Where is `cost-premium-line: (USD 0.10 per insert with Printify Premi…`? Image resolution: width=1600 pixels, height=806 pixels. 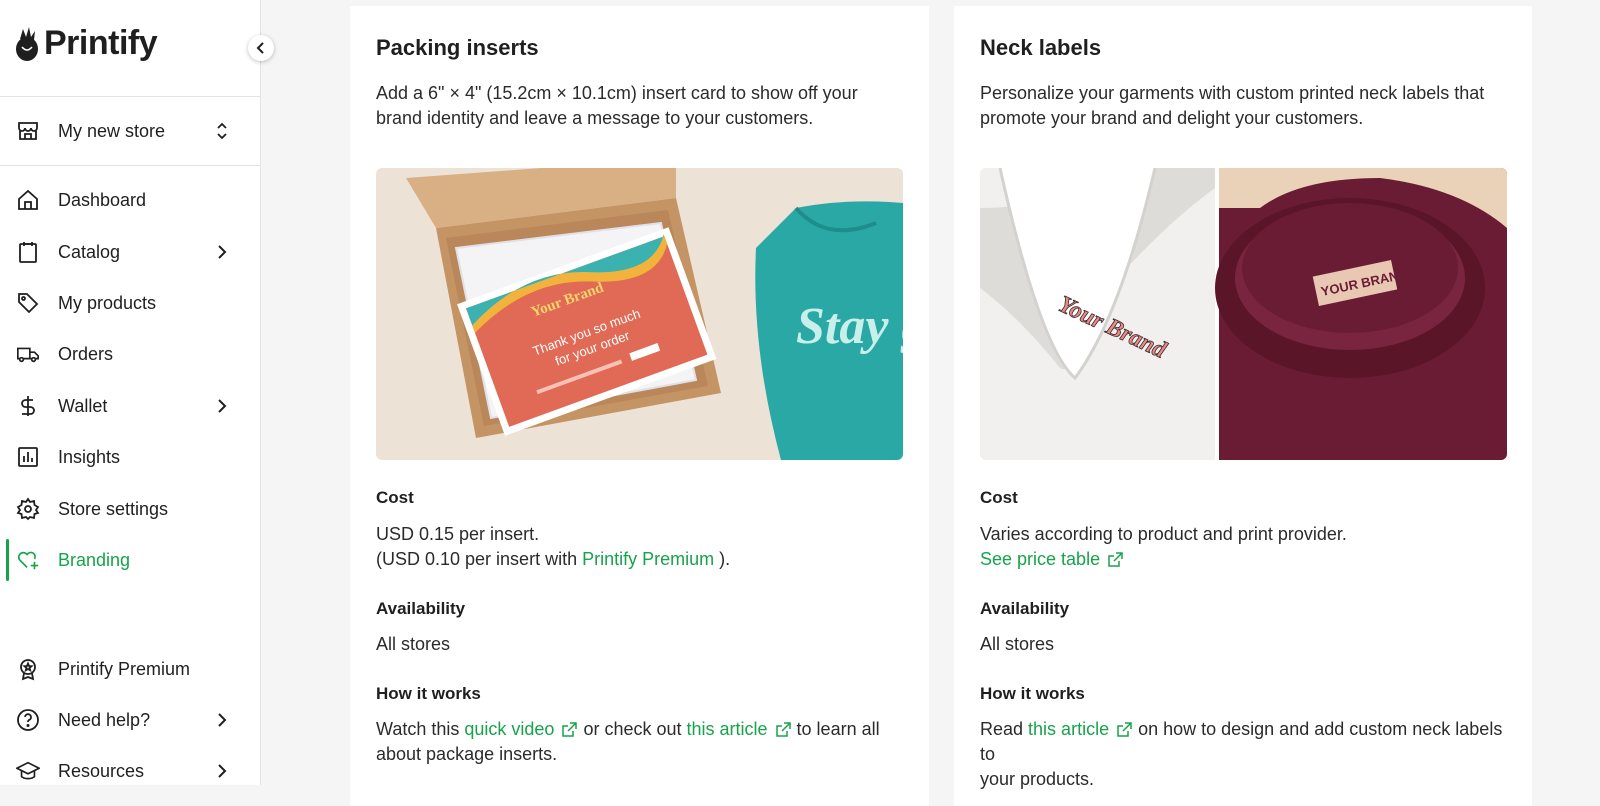
cost-premium-line: (USD 0.10 per insert with Printify Premi… is located at coordinates (553, 559).